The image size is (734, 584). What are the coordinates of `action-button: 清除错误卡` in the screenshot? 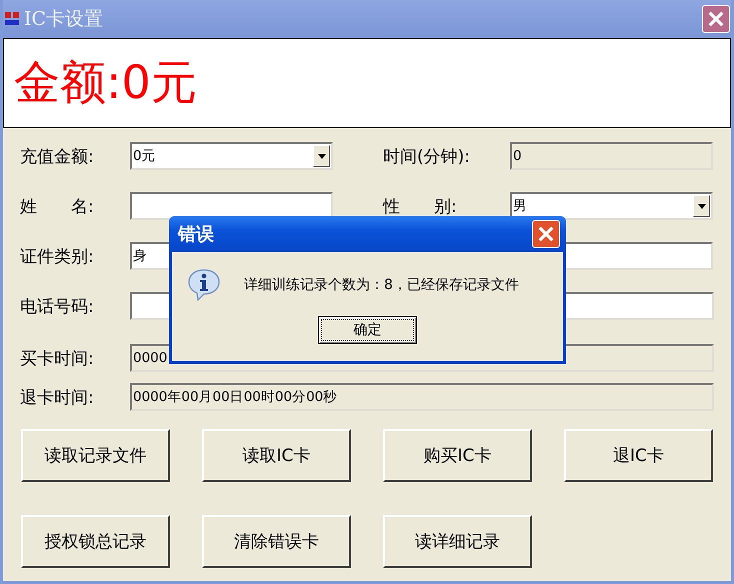 It's located at (276, 541).